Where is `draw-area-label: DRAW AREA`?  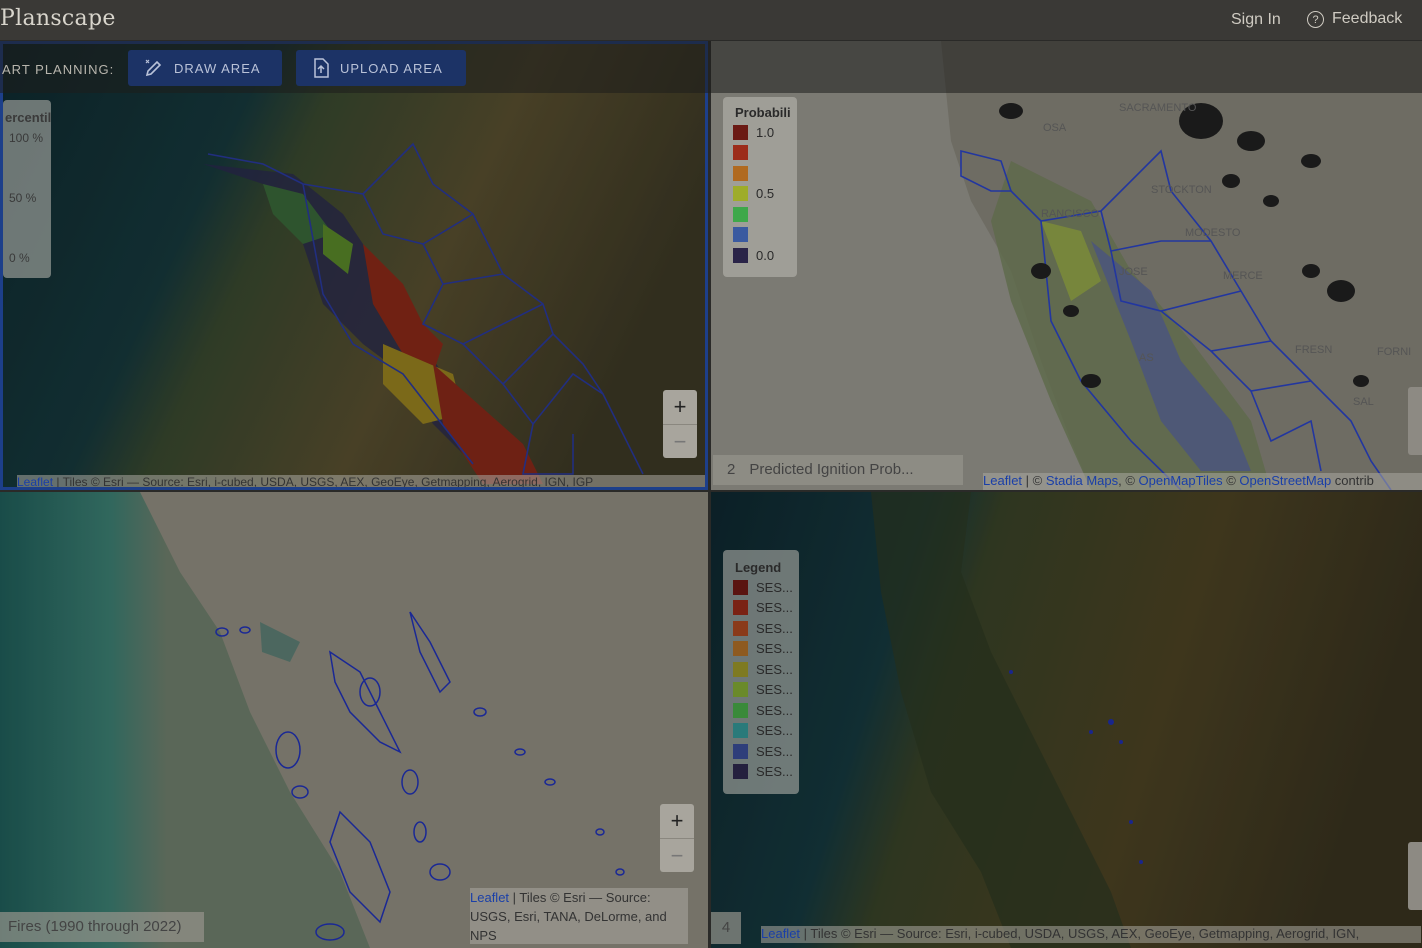 draw-area-label: DRAW AREA is located at coordinates (217, 68).